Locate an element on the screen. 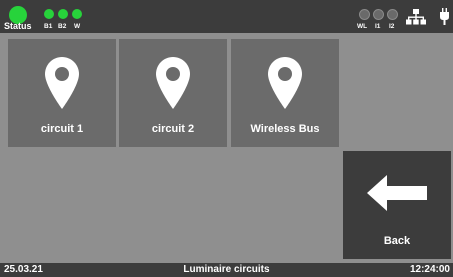 Image resolution: width=453 pixels, height=277 pixels. indicator-b1-label: B1 is located at coordinates (48, 26).